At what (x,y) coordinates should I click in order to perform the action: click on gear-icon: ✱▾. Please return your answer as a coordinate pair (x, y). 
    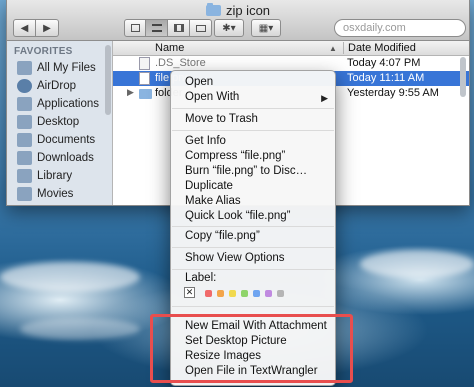
    Looking at the image, I should click on (229, 28).